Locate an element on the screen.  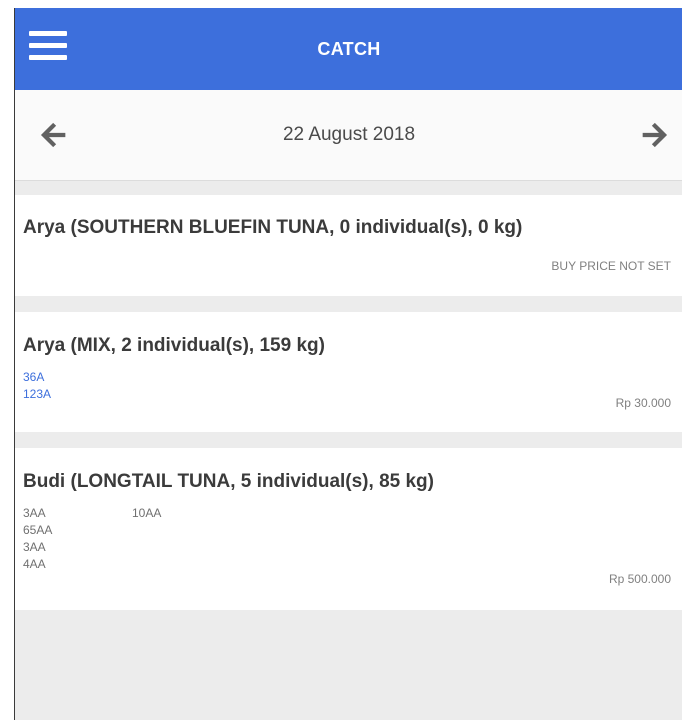
arrow-left-icon is located at coordinates (54, 135).